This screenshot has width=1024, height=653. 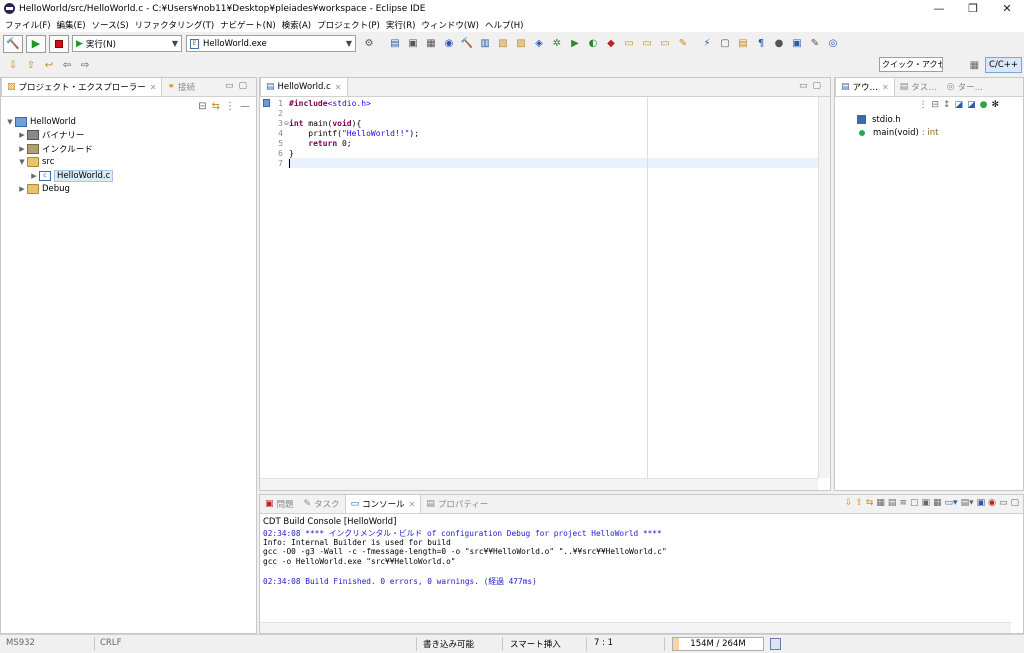 What do you see at coordinates (929, 119) in the screenshot?
I see `outline-item-include: stdio.h` at bounding box center [929, 119].